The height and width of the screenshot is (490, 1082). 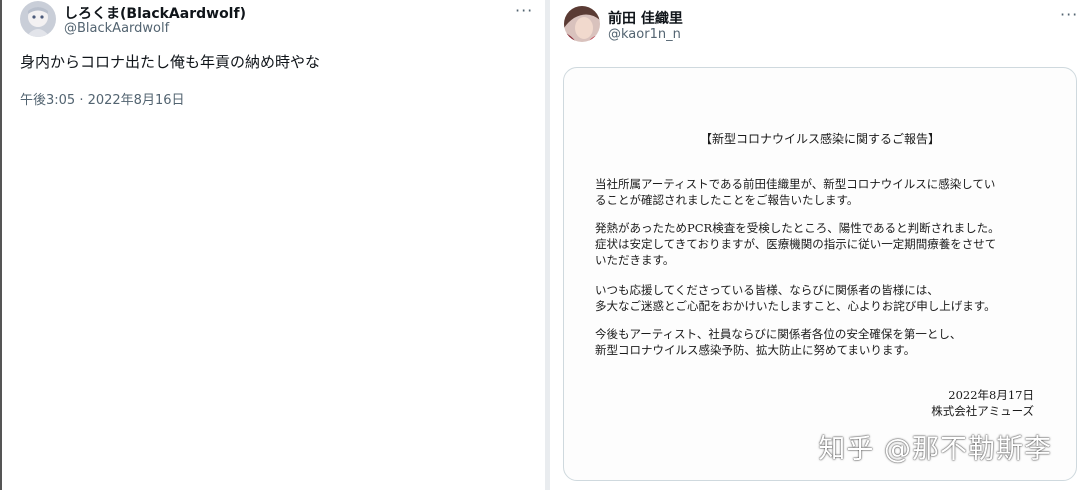 I want to click on document-date: 2022年8月17日, so click(x=991, y=395).